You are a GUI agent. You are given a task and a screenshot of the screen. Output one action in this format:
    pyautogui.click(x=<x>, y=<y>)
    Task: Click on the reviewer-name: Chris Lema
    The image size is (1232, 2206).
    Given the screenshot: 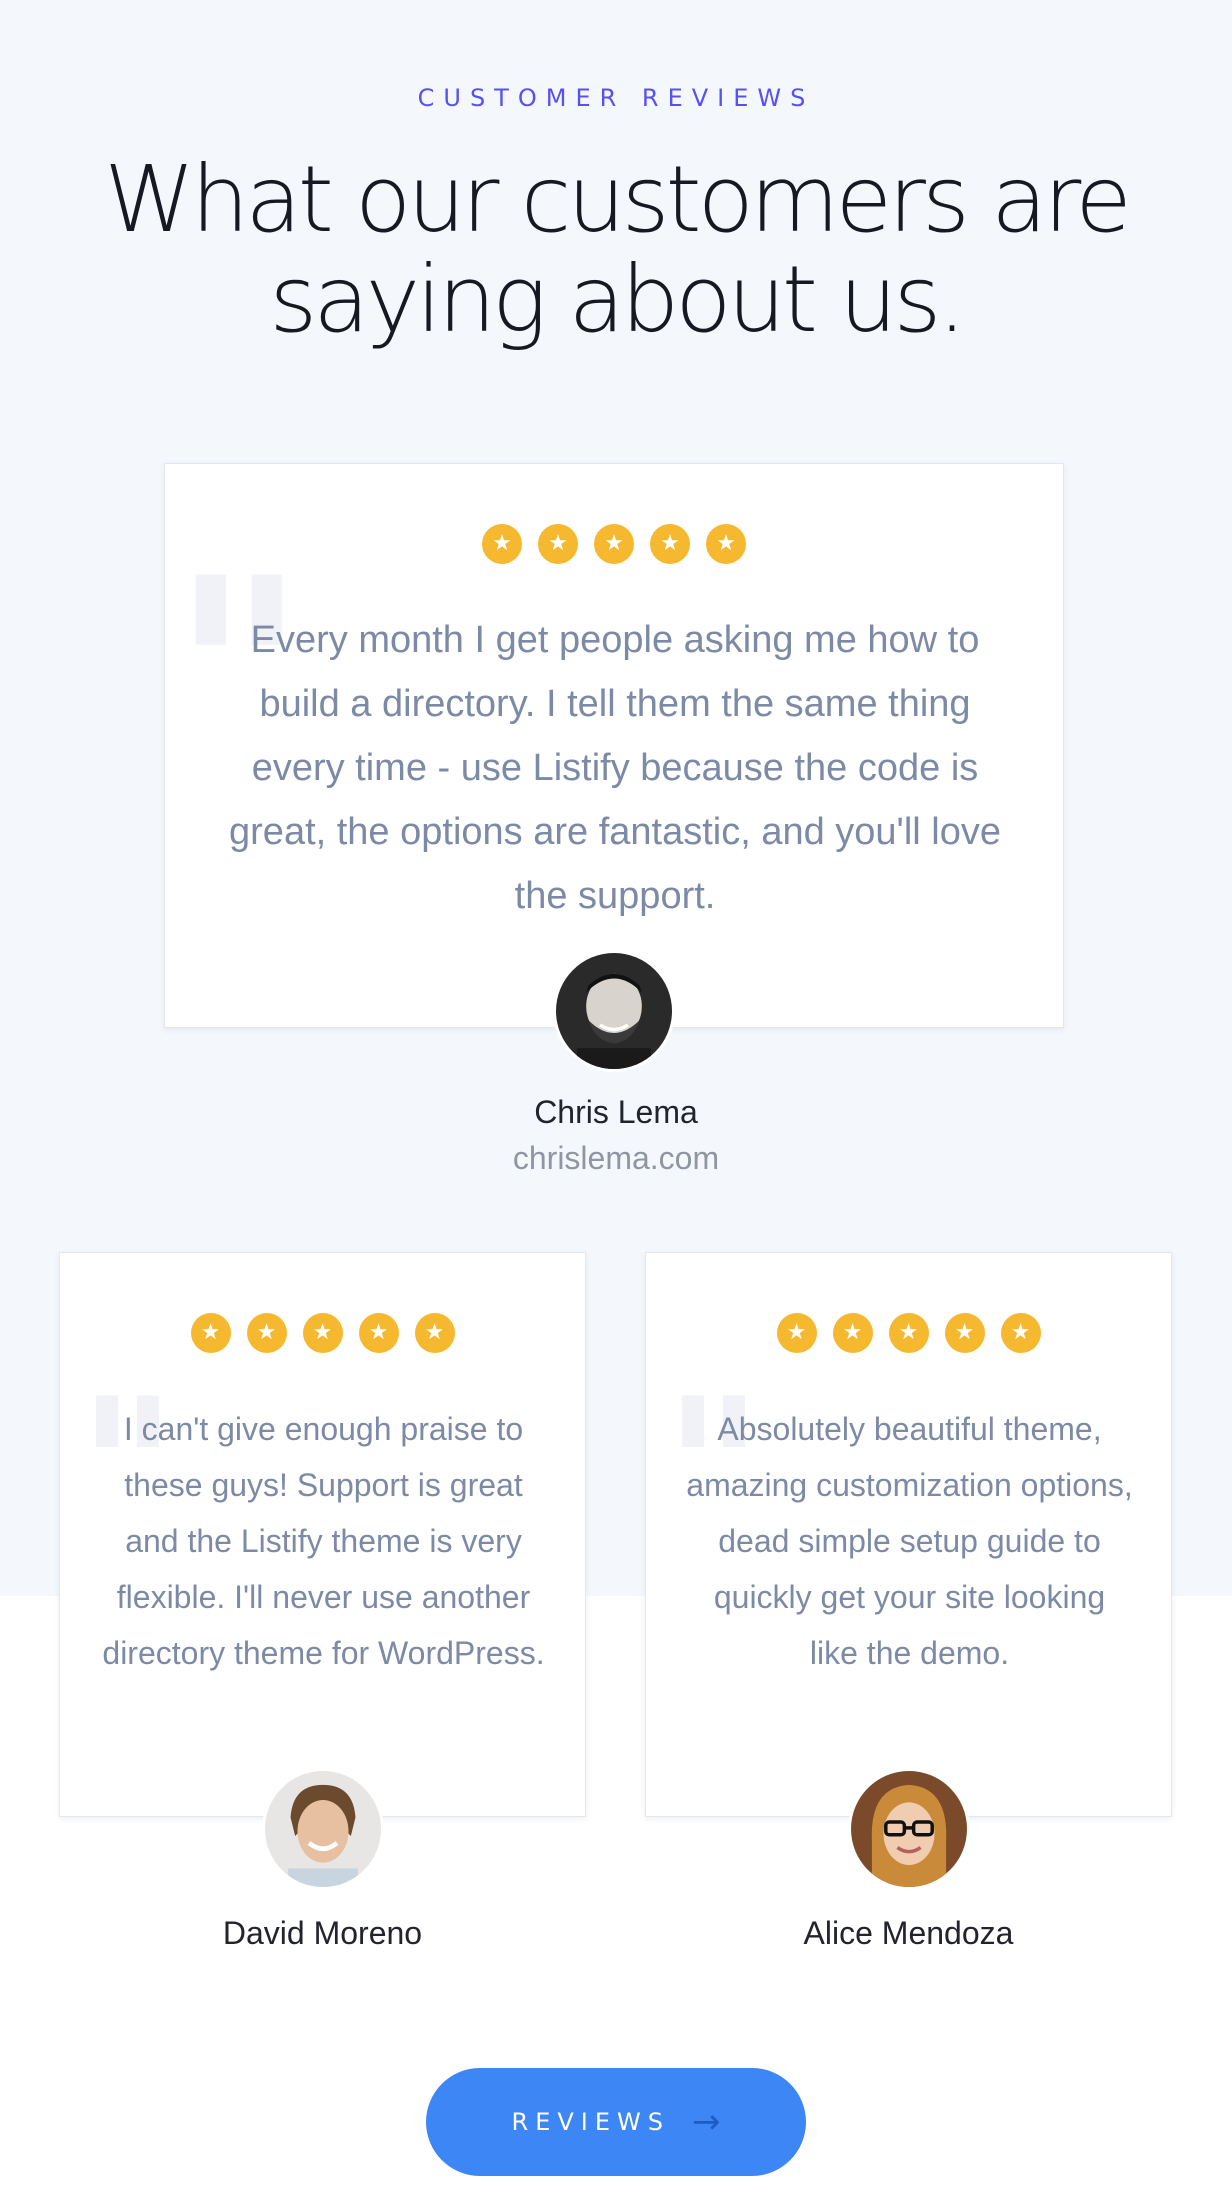 What is the action you would take?
    pyautogui.click(x=616, y=1112)
    